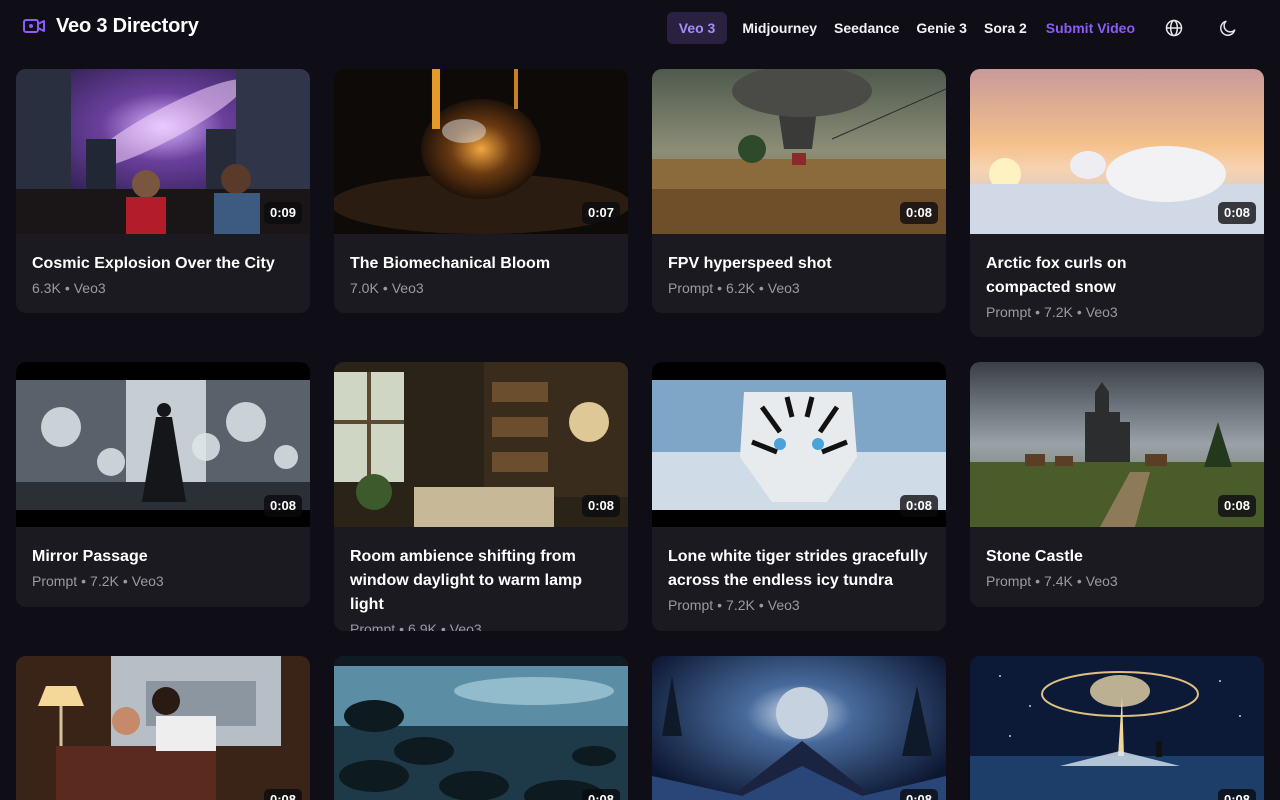 This screenshot has width=1280, height=800. Describe the element at coordinates (34, 26) in the screenshot. I see `video-camera-icon` at that location.